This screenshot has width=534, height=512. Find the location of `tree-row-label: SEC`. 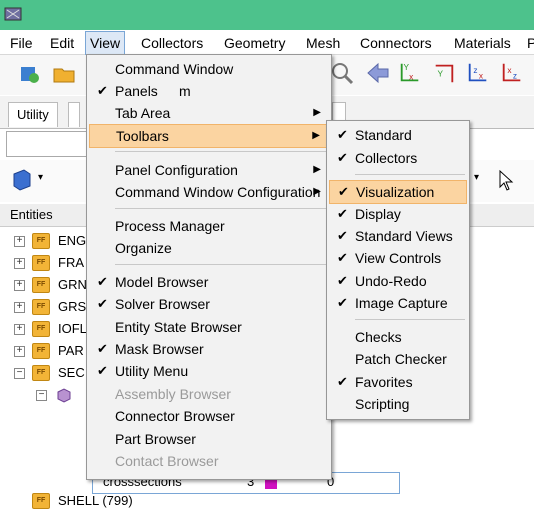

tree-row-label: SEC is located at coordinates (71, 372).